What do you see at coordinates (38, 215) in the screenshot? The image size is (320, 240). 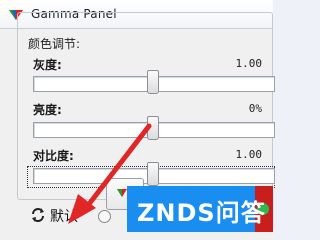 I see `refresh-icon` at bounding box center [38, 215].